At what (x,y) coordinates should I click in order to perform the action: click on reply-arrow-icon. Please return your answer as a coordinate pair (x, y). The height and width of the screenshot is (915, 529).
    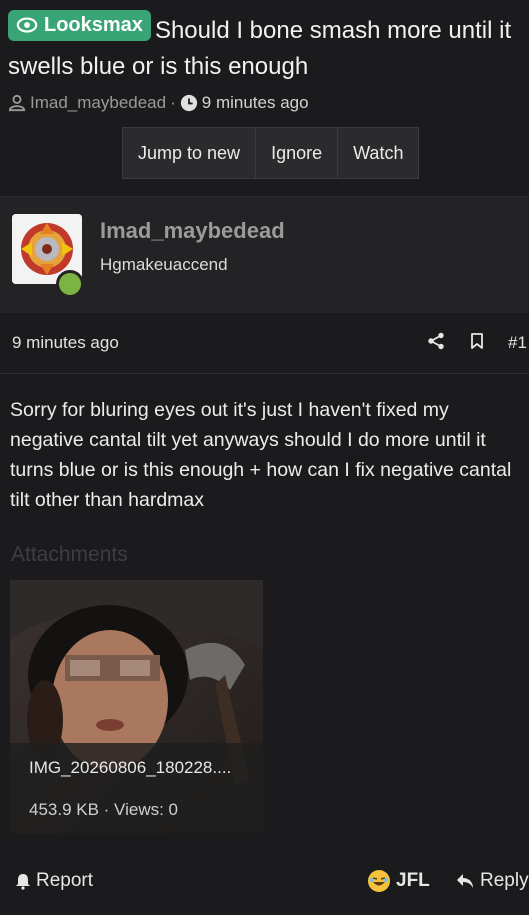
    Looking at the image, I should click on (465, 881).